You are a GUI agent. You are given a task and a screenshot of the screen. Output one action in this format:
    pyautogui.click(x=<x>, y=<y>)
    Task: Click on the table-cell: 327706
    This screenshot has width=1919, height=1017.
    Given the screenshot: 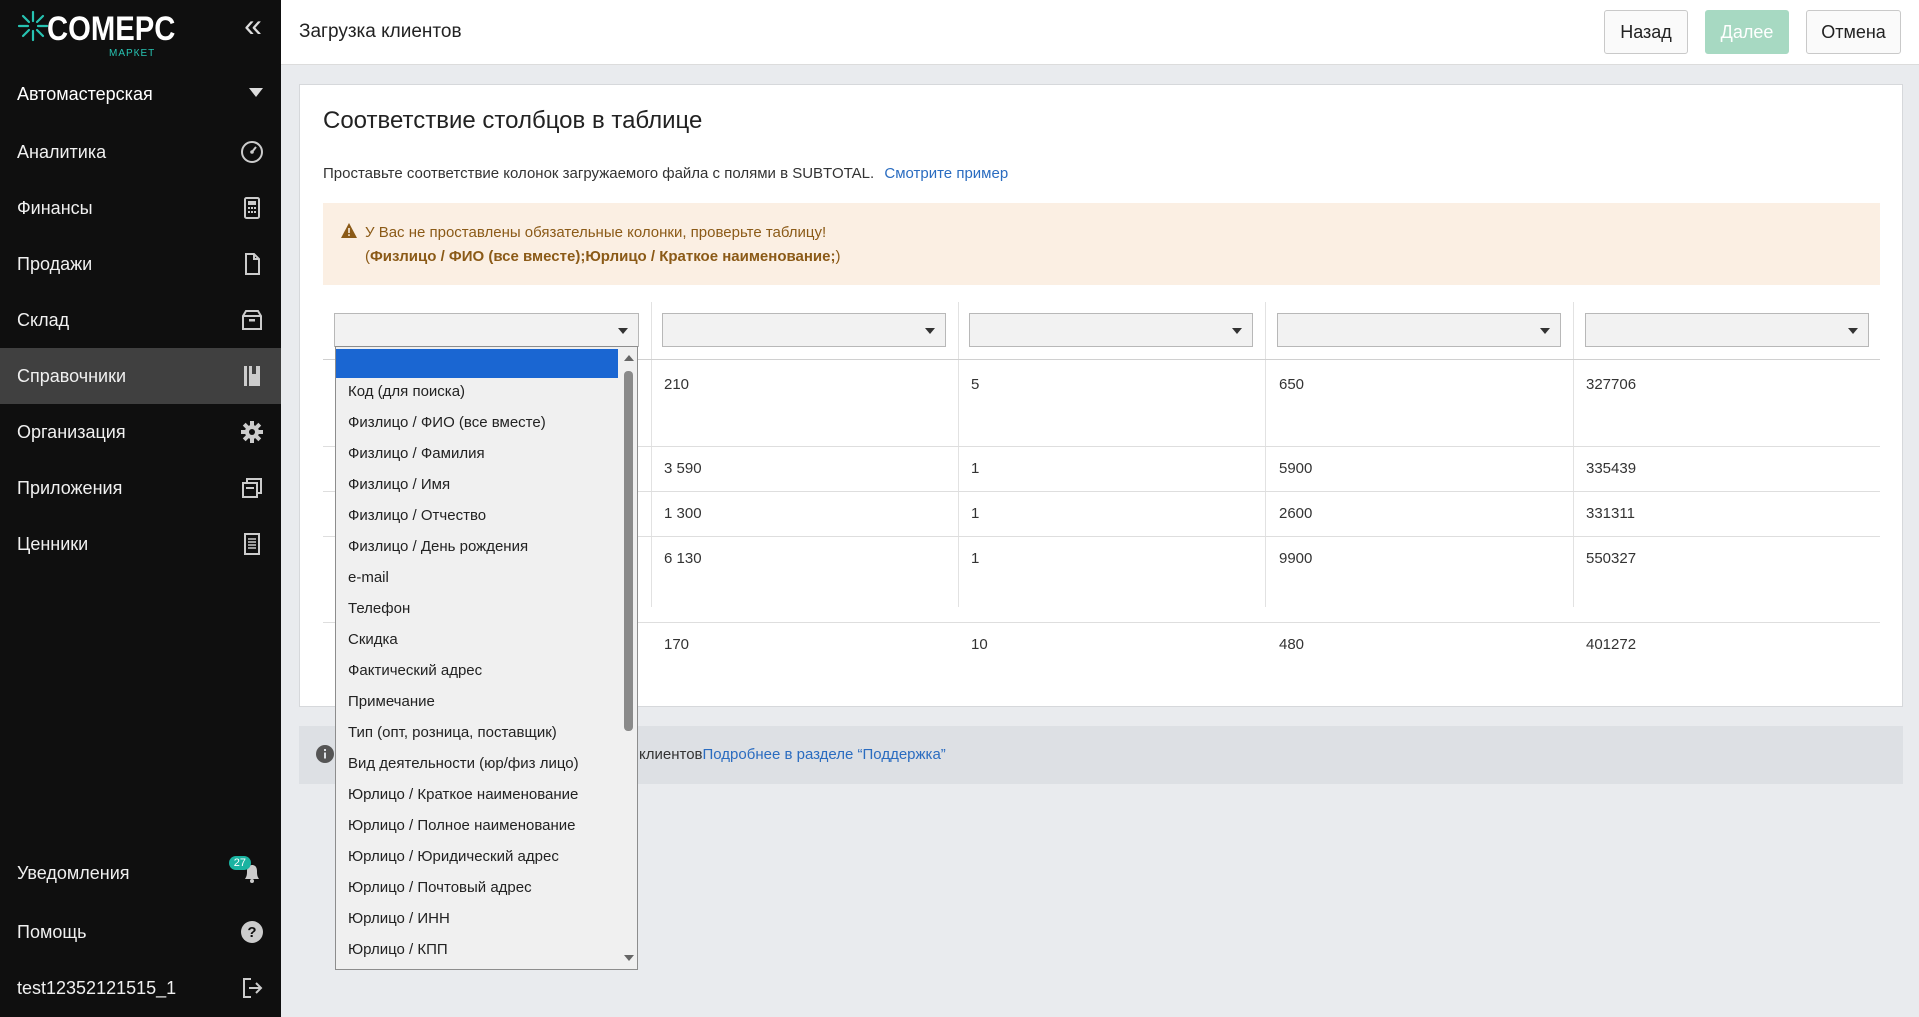 What is the action you would take?
    pyautogui.click(x=1611, y=384)
    